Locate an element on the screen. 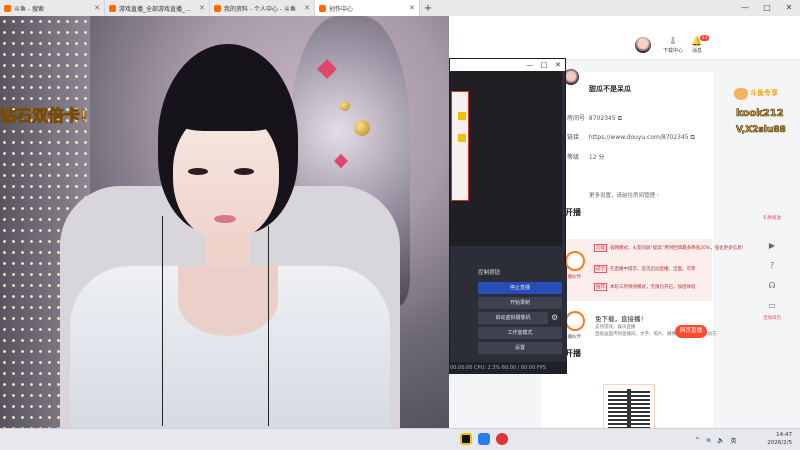 The width and height of the screenshot is (800, 450). live-partner-badge-icon is located at coordinates (575, 261).